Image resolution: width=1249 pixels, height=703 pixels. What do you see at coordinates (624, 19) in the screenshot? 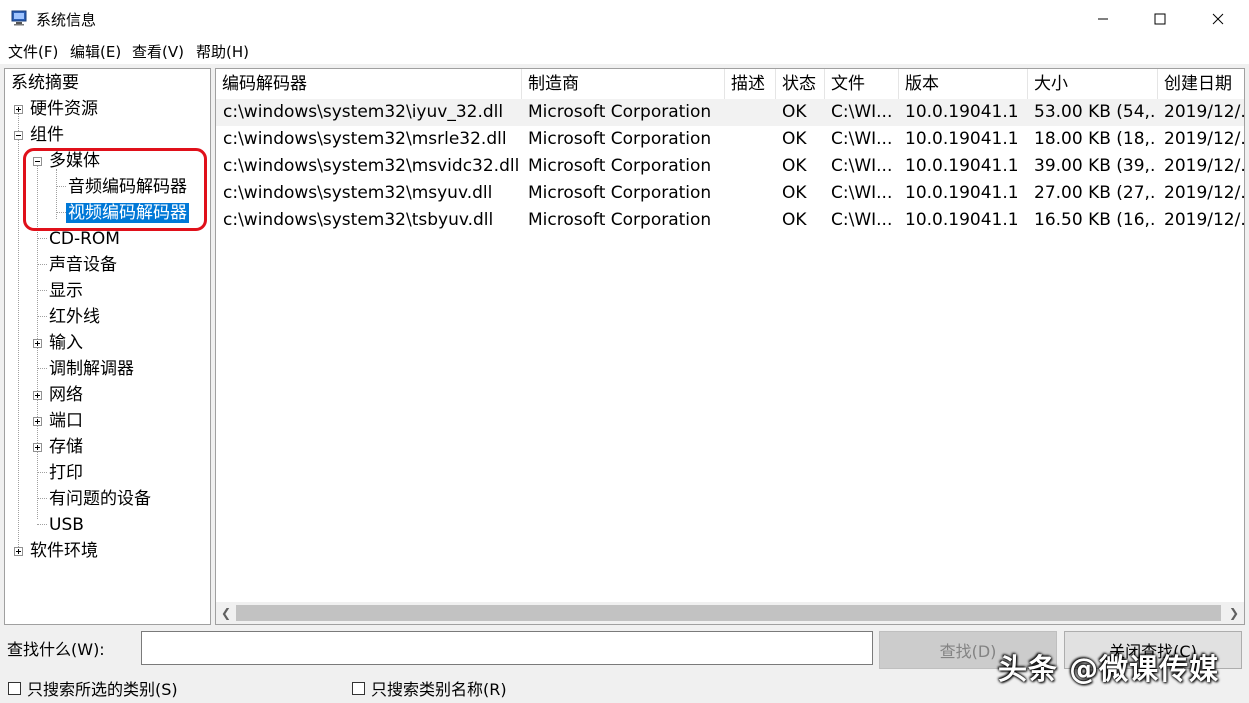
I see `title-bar: 系统信息` at bounding box center [624, 19].